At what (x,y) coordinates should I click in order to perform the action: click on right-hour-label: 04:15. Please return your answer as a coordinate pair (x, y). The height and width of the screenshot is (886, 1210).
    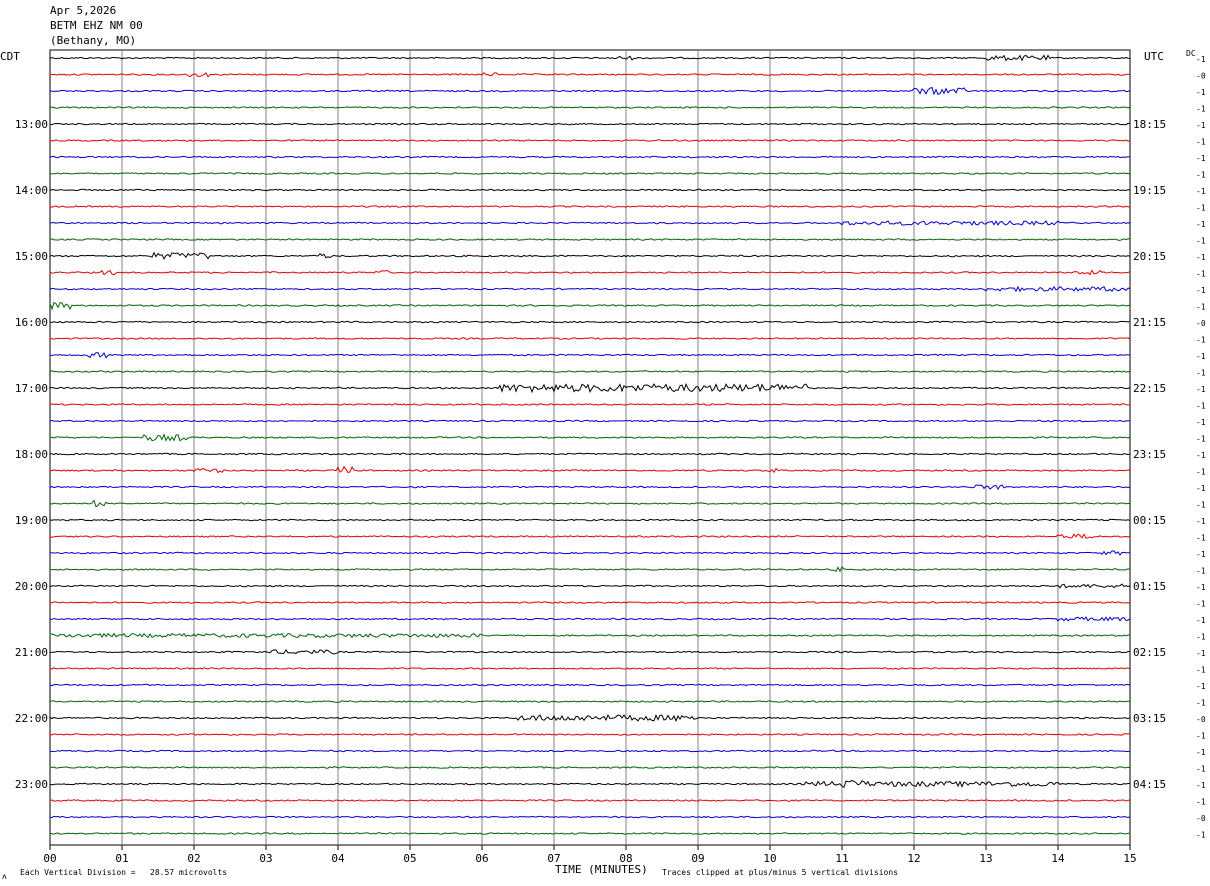
    Looking at the image, I should click on (1149, 784).